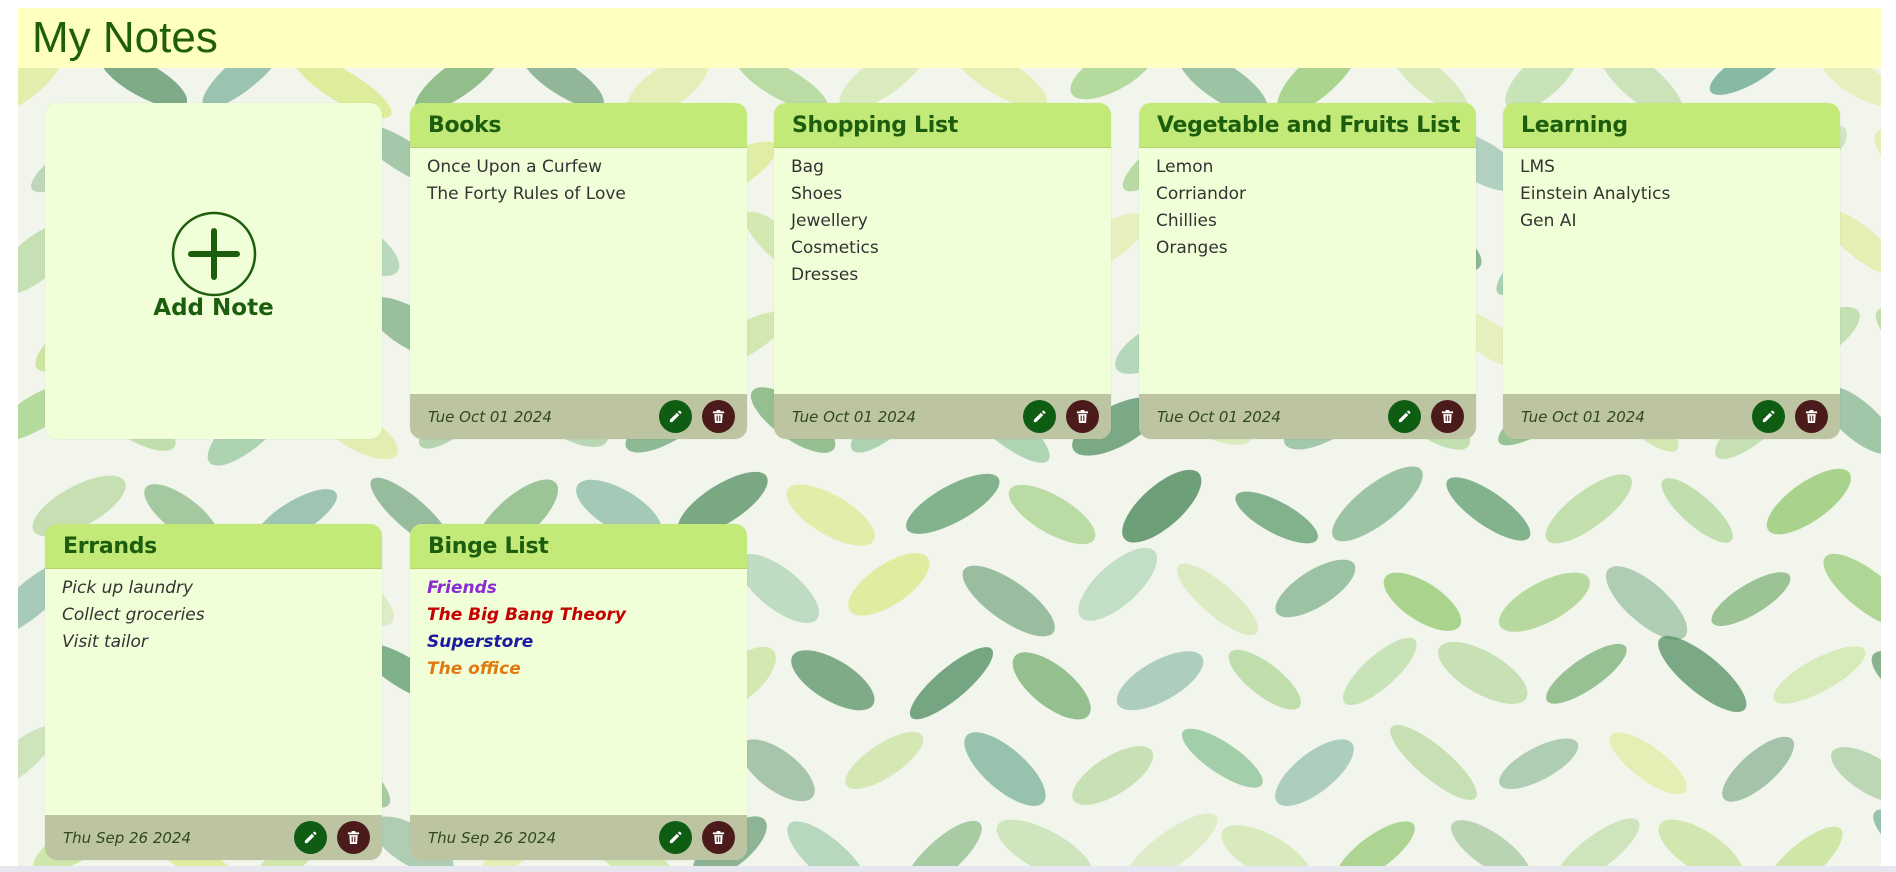 The image size is (1896, 872). I want to click on note-footer: Thu Sep 26 2024, so click(213, 837).